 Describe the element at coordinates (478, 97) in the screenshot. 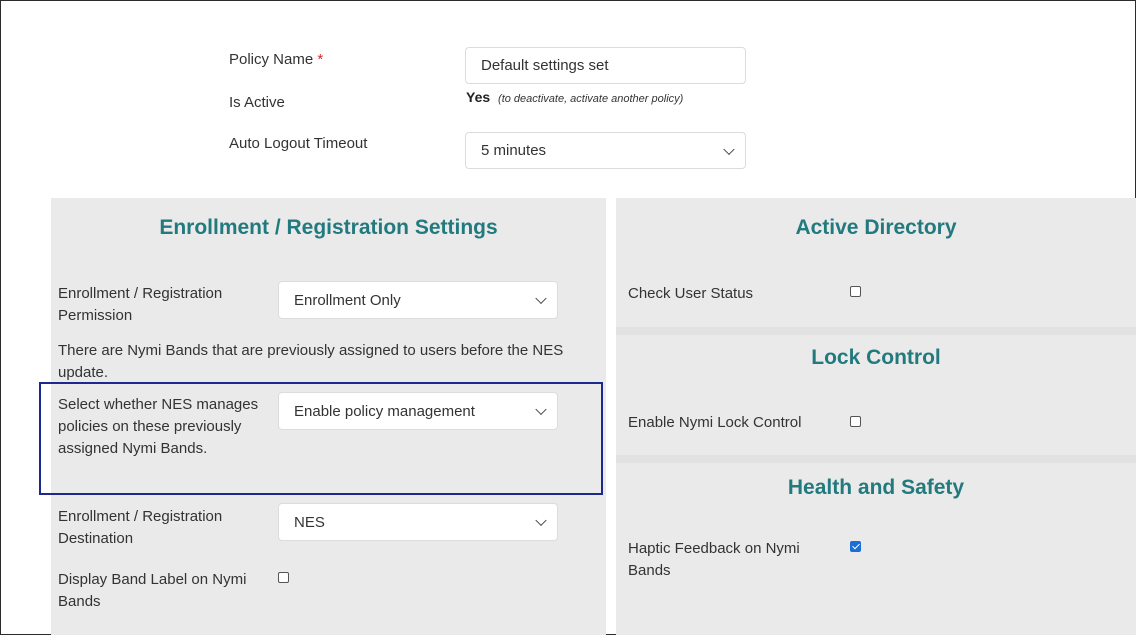

I see `is-active-value: Yes` at that location.